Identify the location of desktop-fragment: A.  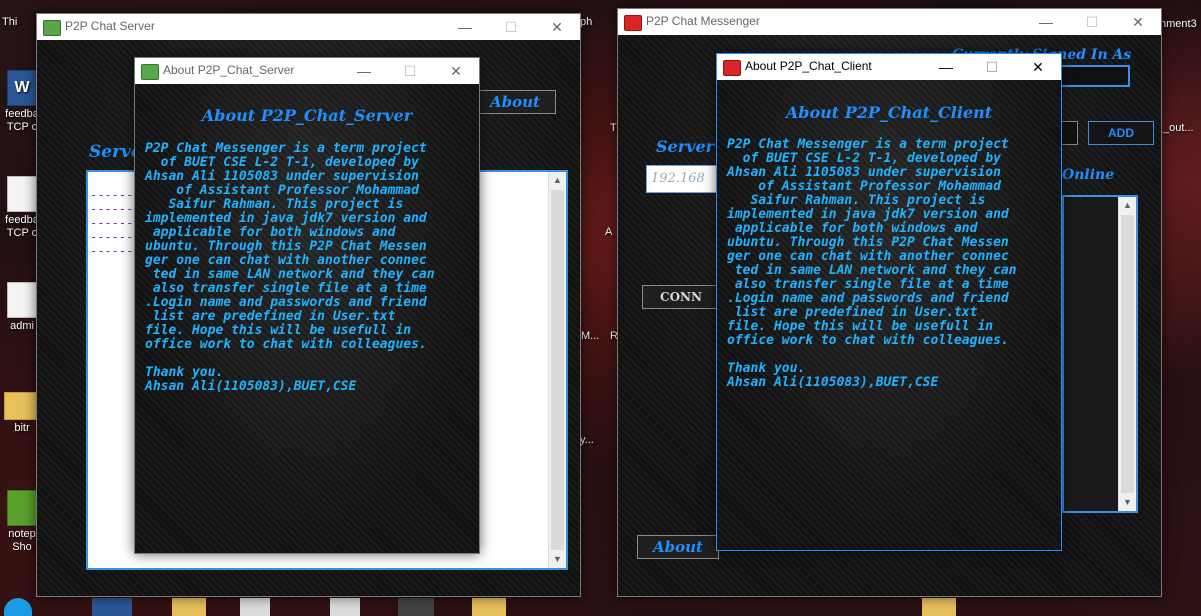
(609, 232).